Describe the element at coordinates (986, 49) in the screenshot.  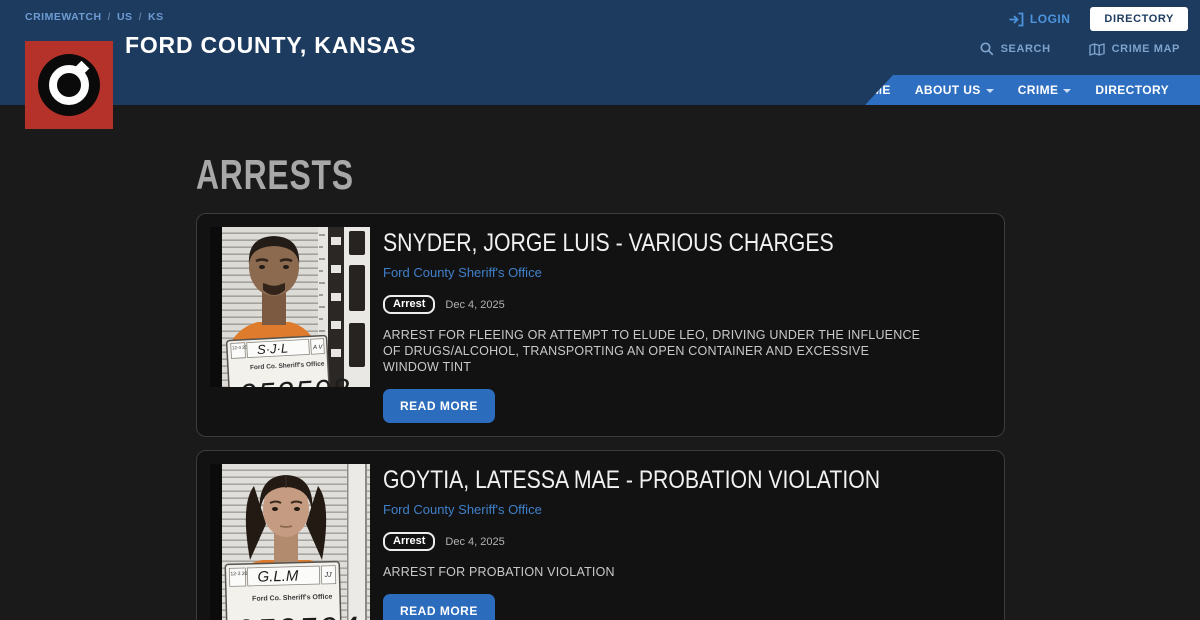
I see `search-icon` at that location.